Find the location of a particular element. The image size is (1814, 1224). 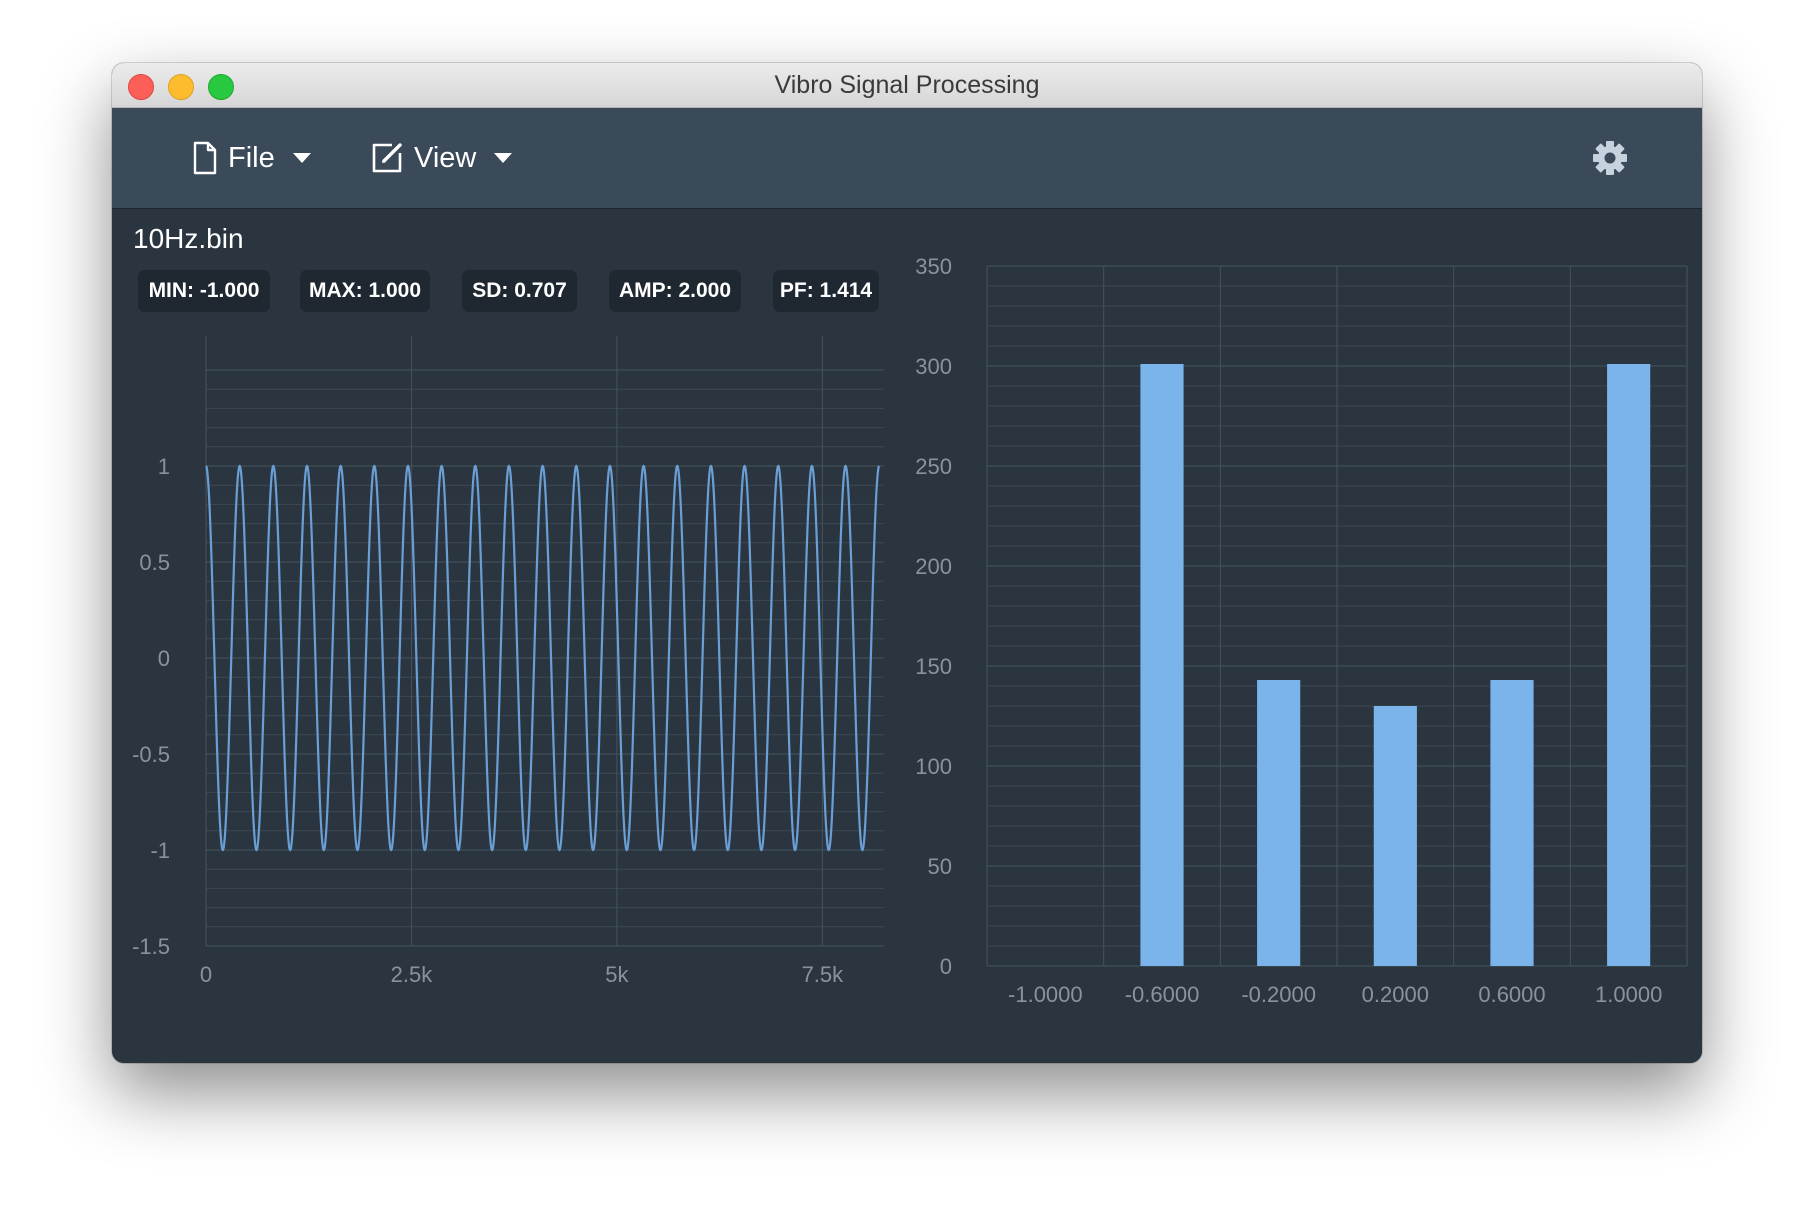

y-tick-label: -1.5 is located at coordinates (151, 946).